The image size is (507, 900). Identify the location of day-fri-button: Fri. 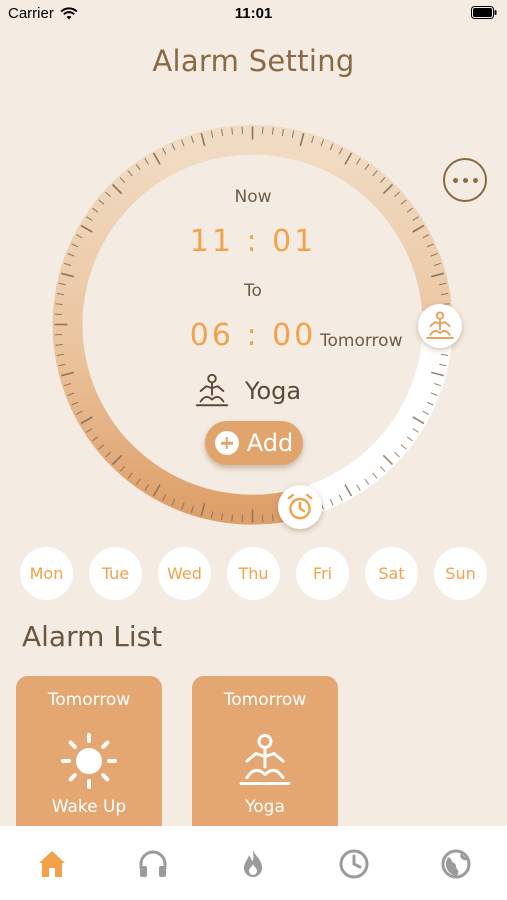
(322, 573).